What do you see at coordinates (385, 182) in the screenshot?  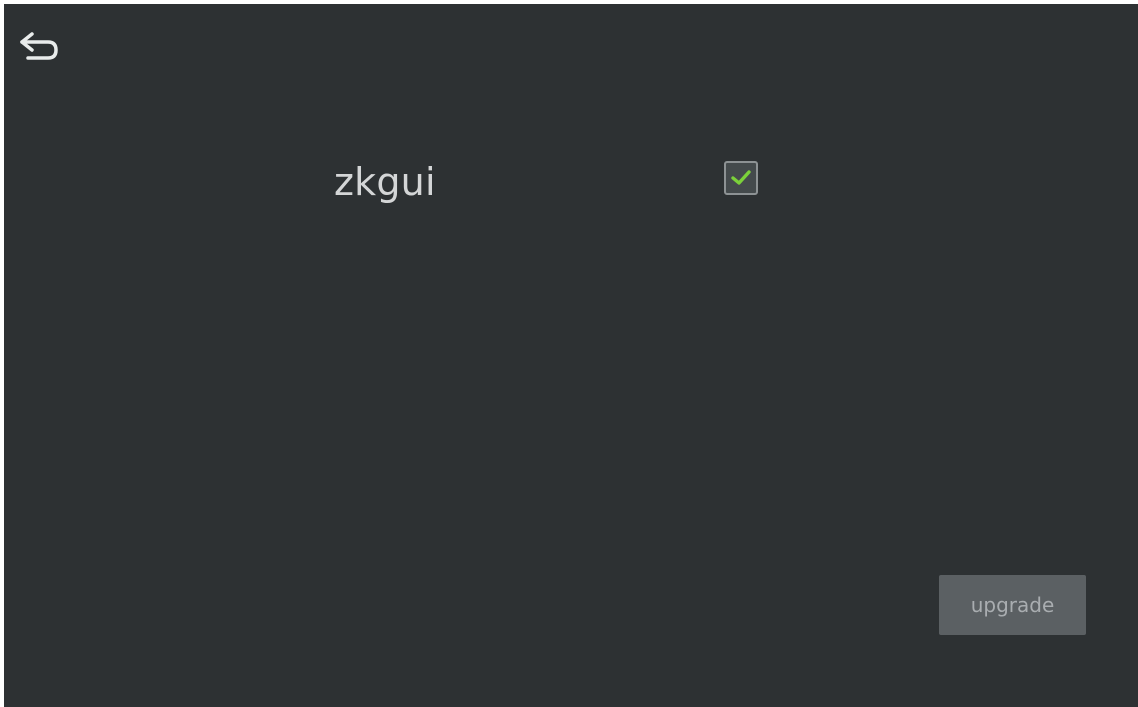 I see `item-label: zkgui` at bounding box center [385, 182].